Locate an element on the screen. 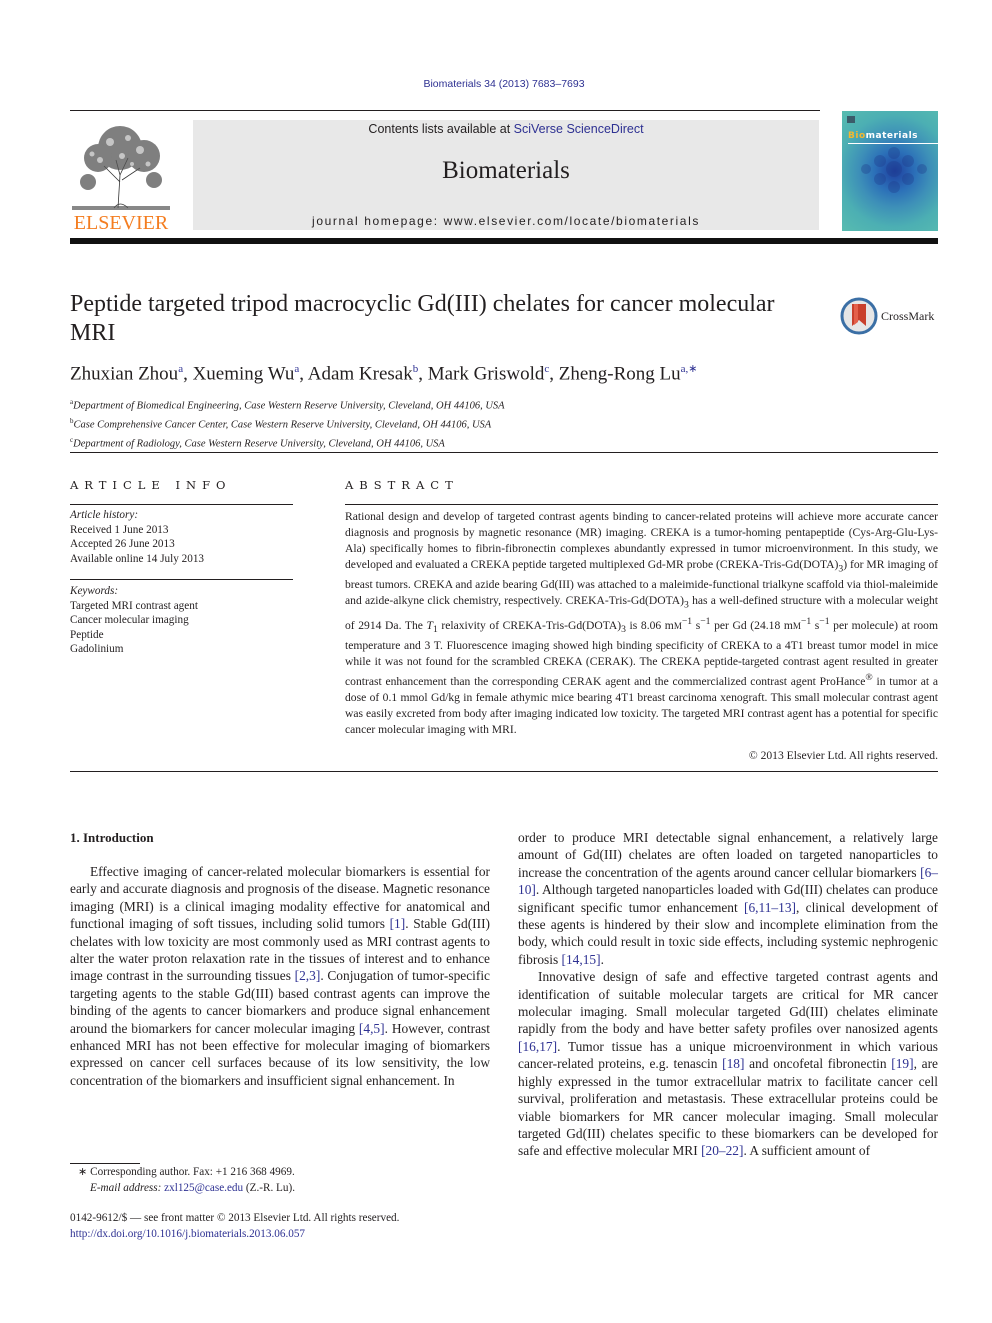 Image resolution: width=992 pixels, height=1323 pixels. keyword: Gadolinium is located at coordinates (97, 649).